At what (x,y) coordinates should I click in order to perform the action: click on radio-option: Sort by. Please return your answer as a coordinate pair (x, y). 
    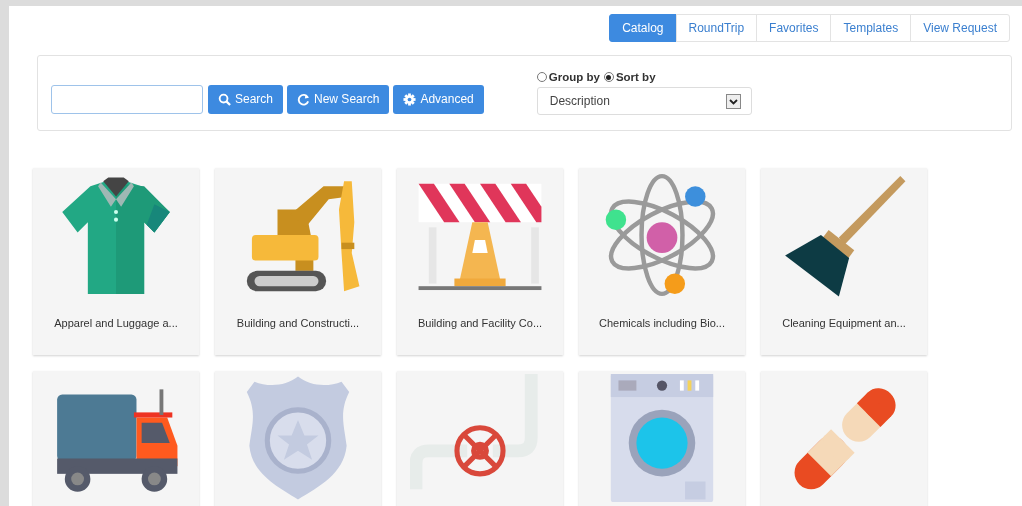
    Looking at the image, I should click on (629, 77).